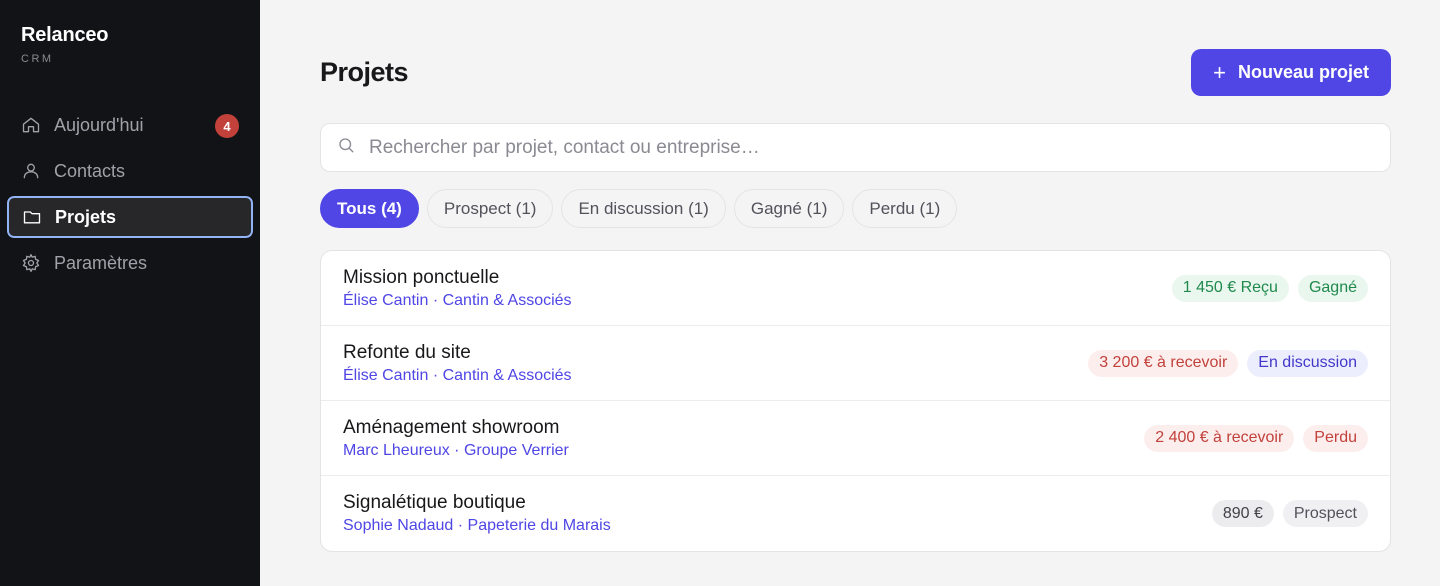  Describe the element at coordinates (130, 171) in the screenshot. I see `sidebar-item-contacts: Contacts` at that location.